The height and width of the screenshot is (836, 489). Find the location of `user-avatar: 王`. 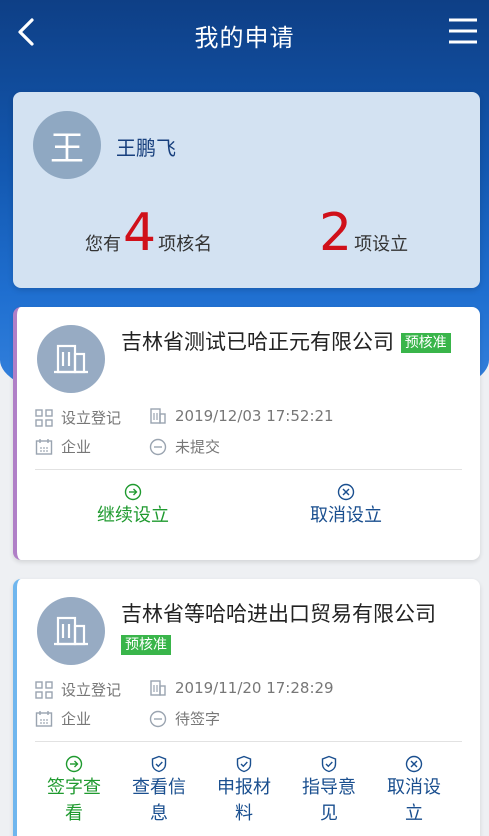

user-avatar: 王 is located at coordinates (67, 145).